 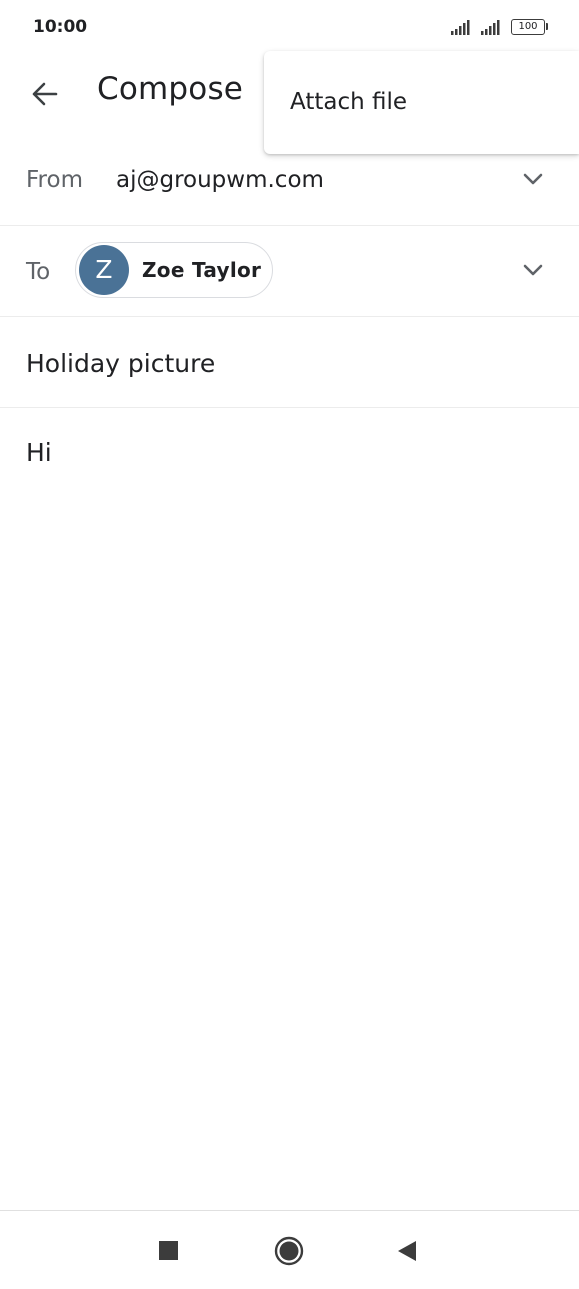 I want to click on arrow-left-icon, so click(x=45, y=94).